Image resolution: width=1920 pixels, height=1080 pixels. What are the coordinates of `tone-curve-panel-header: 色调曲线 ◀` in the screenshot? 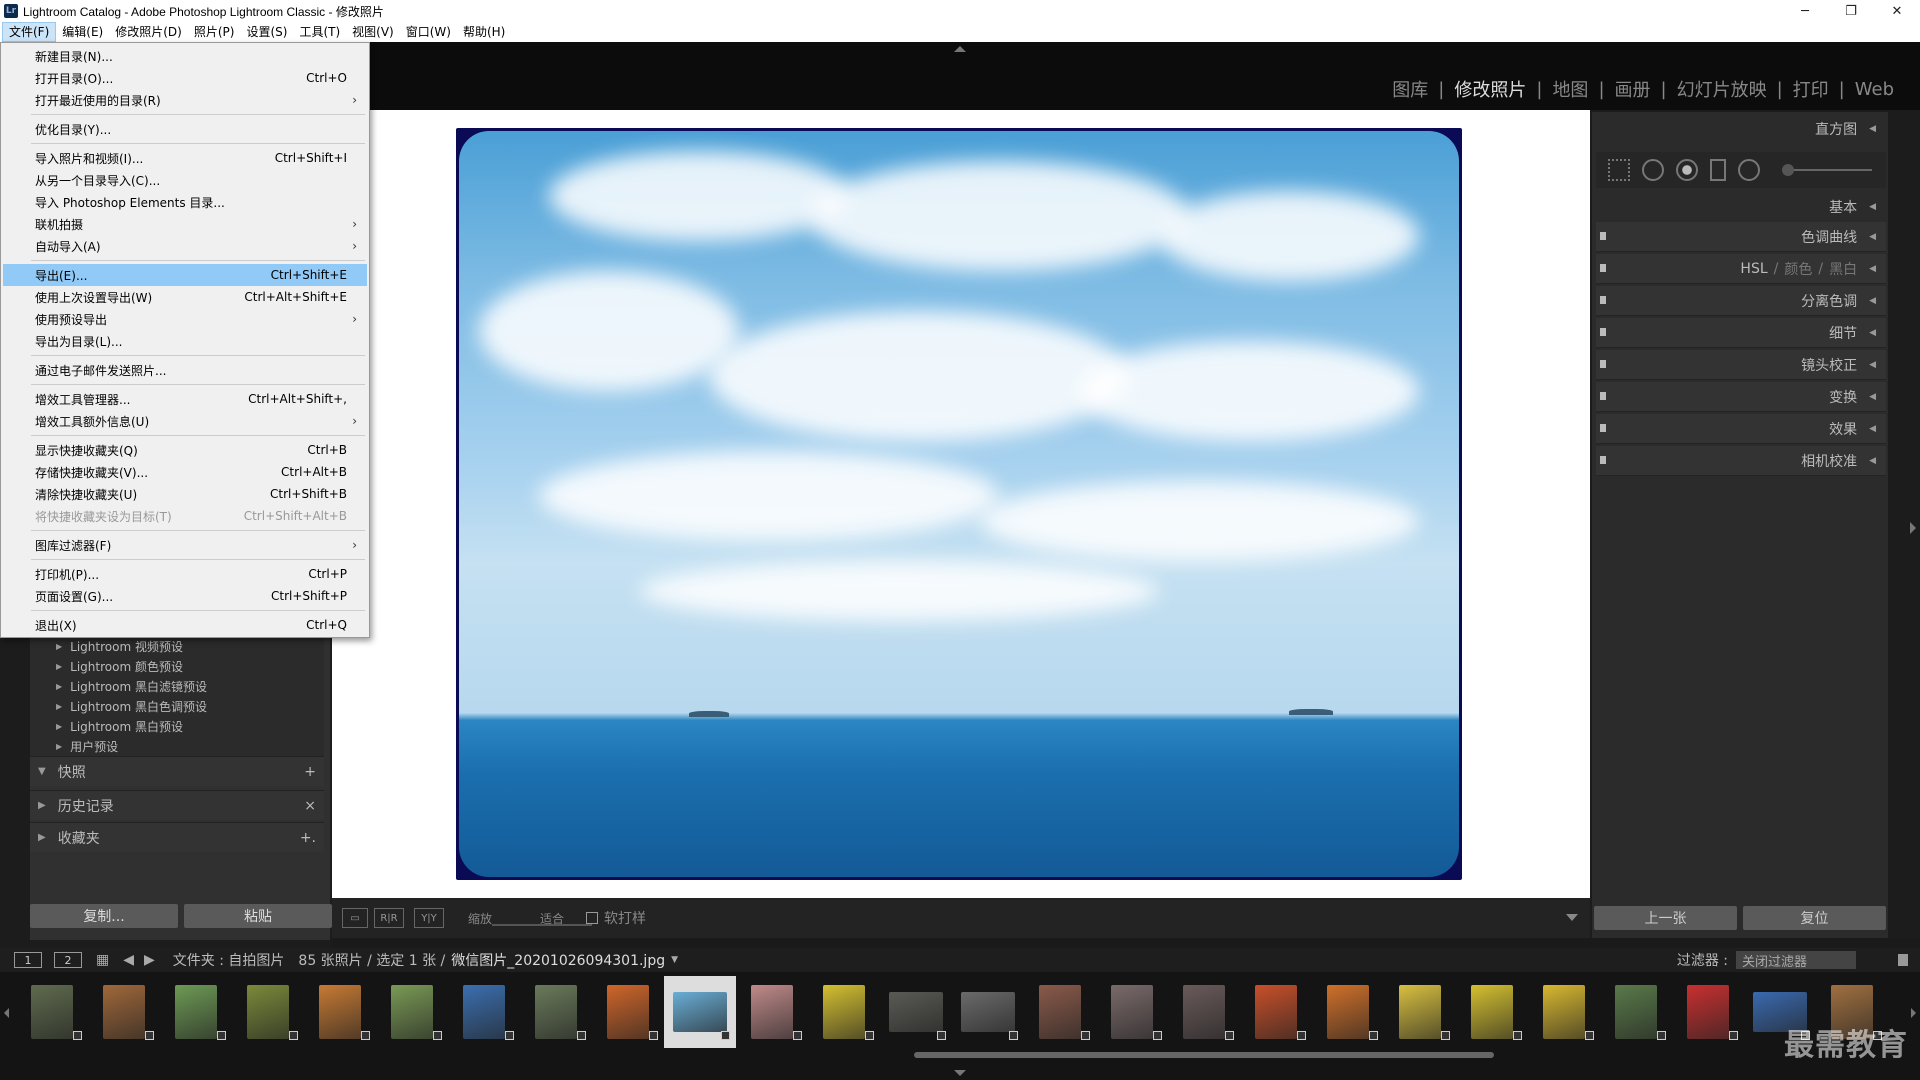 It's located at (1741, 237).